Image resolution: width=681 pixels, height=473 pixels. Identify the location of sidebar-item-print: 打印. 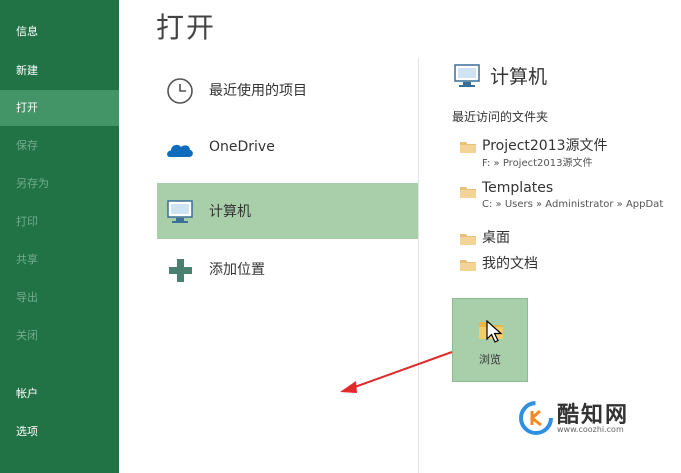
(59, 222).